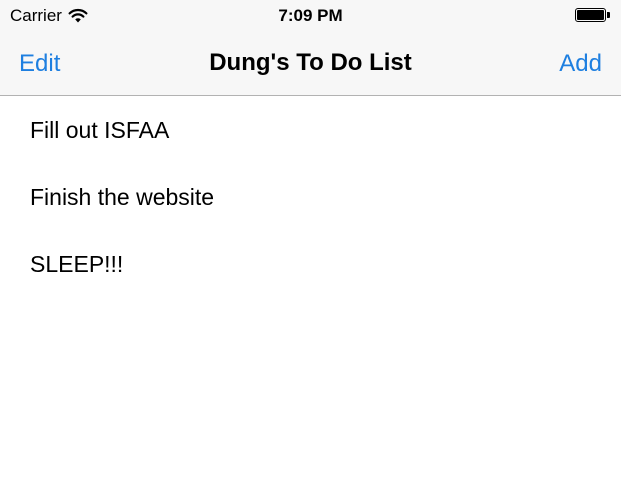 Image resolution: width=621 pixels, height=485 pixels. Describe the element at coordinates (310, 263) in the screenshot. I see `list-item: SLEEP!!!` at that location.